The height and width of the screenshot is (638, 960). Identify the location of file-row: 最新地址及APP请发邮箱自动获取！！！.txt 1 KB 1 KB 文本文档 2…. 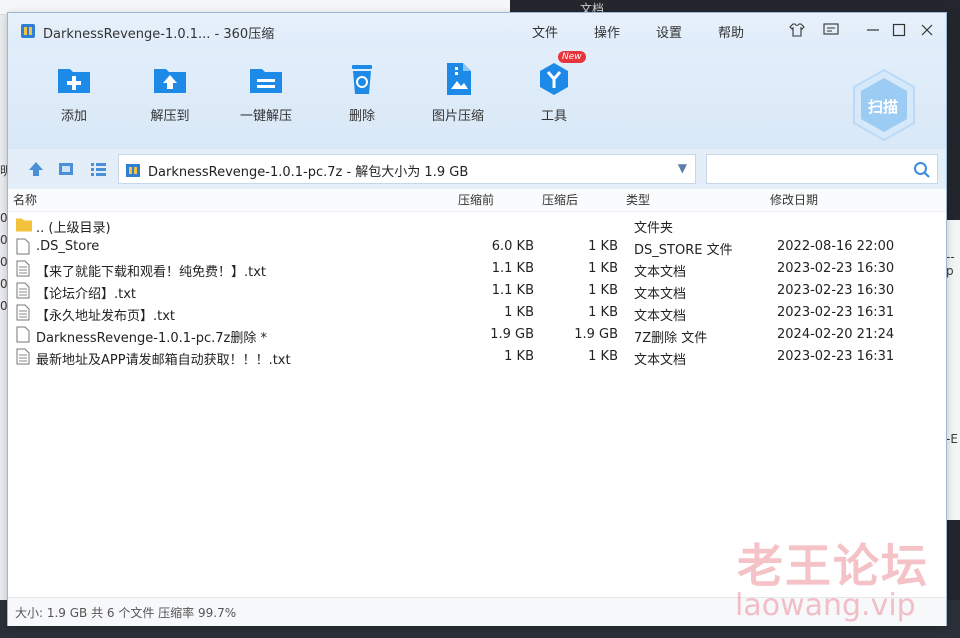
(477, 357).